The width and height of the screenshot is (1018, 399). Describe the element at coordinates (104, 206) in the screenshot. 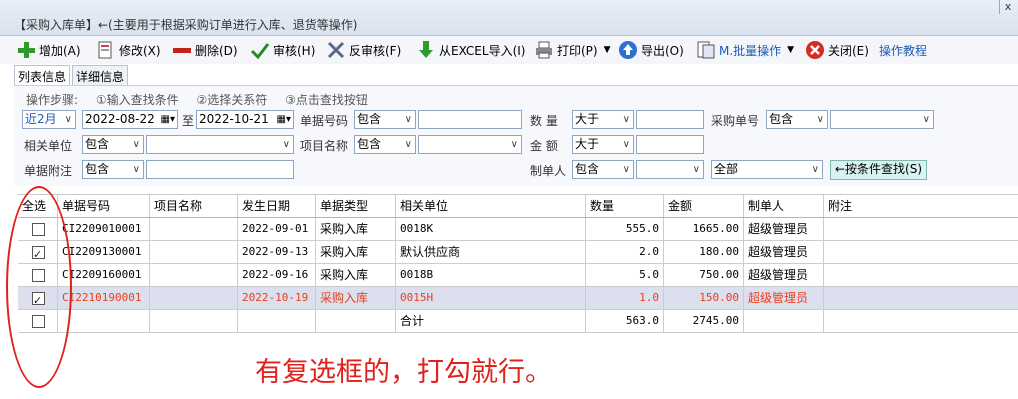

I see `column-header: 单据号码` at that location.